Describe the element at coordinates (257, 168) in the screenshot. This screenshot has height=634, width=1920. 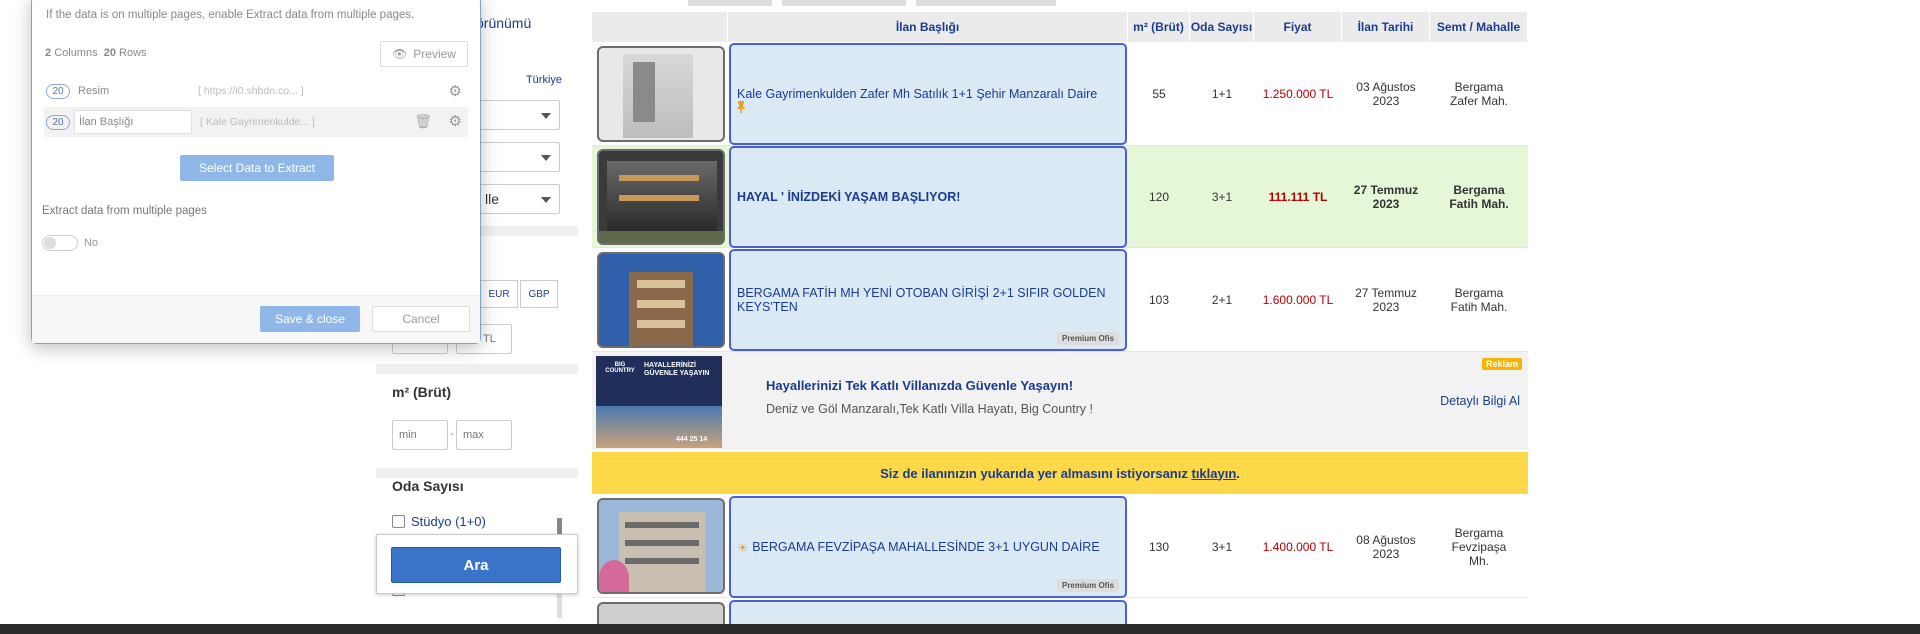
I see `select-data-button: Select Data to Extract` at that location.